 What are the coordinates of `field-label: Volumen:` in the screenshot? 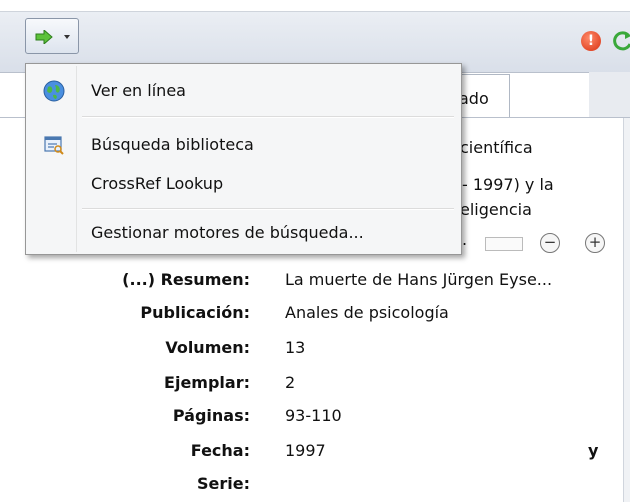 It's located at (207, 347).